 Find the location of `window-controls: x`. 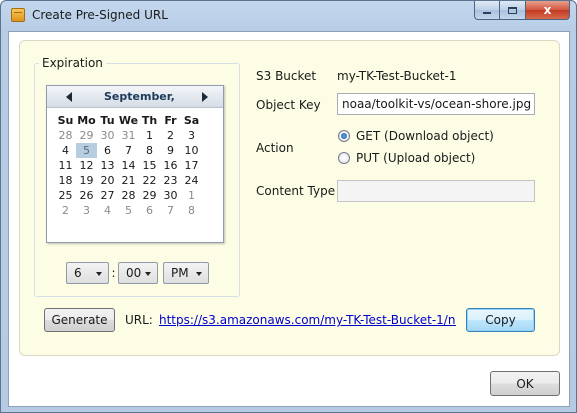

window-controls: x is located at coordinates (522, 10).